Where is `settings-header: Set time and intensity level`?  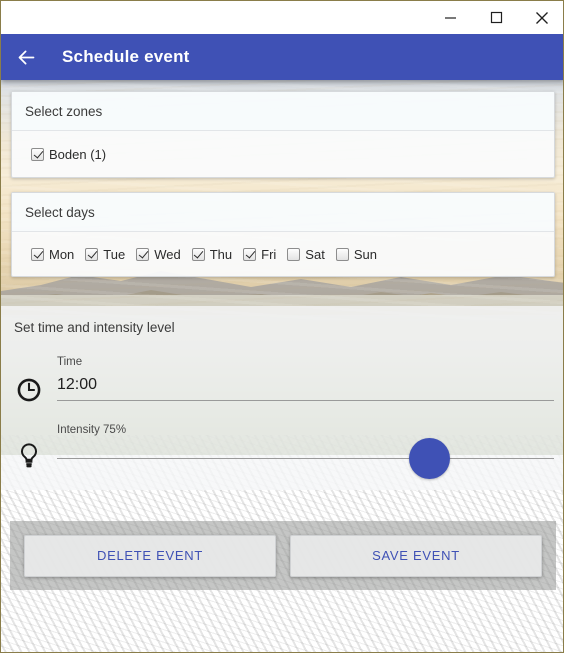
settings-header: Set time and intensity level is located at coordinates (94, 327).